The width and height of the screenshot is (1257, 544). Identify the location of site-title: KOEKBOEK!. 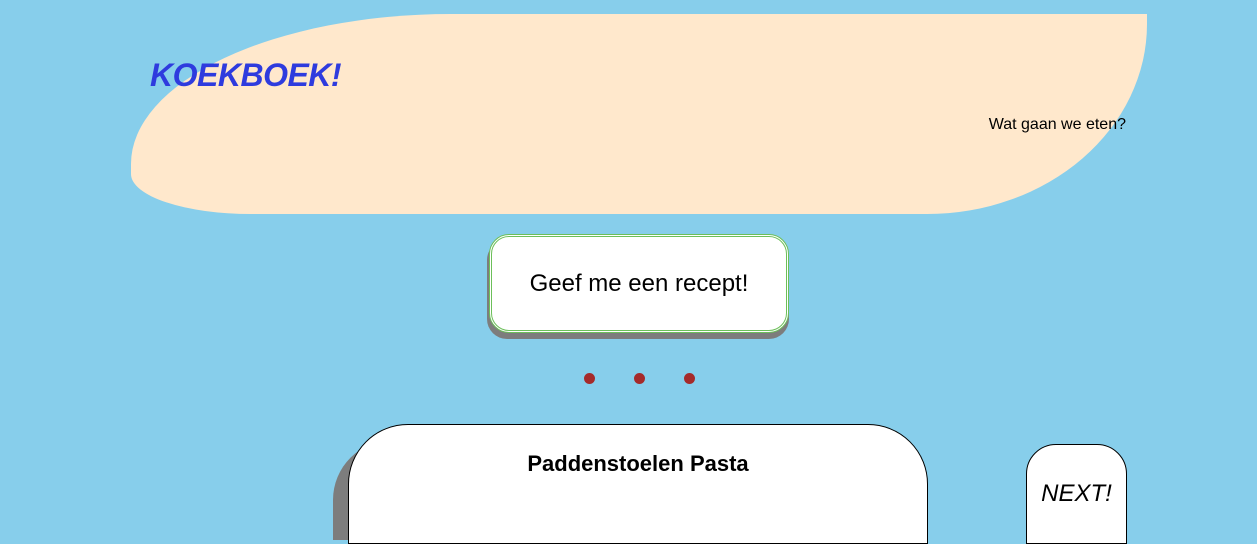
(246, 75).